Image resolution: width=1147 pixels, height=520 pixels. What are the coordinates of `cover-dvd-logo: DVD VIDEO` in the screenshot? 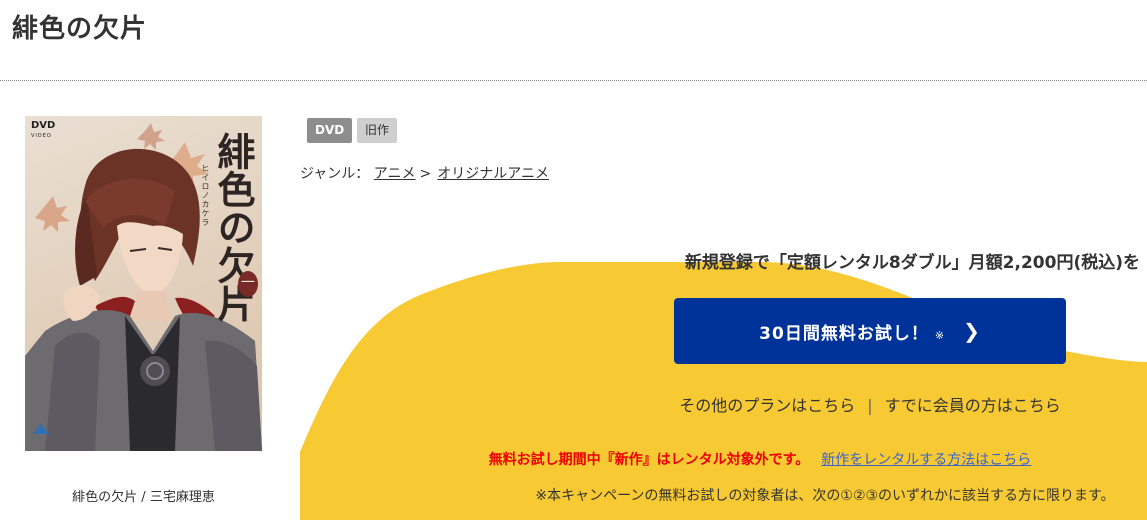 It's located at (43, 130).